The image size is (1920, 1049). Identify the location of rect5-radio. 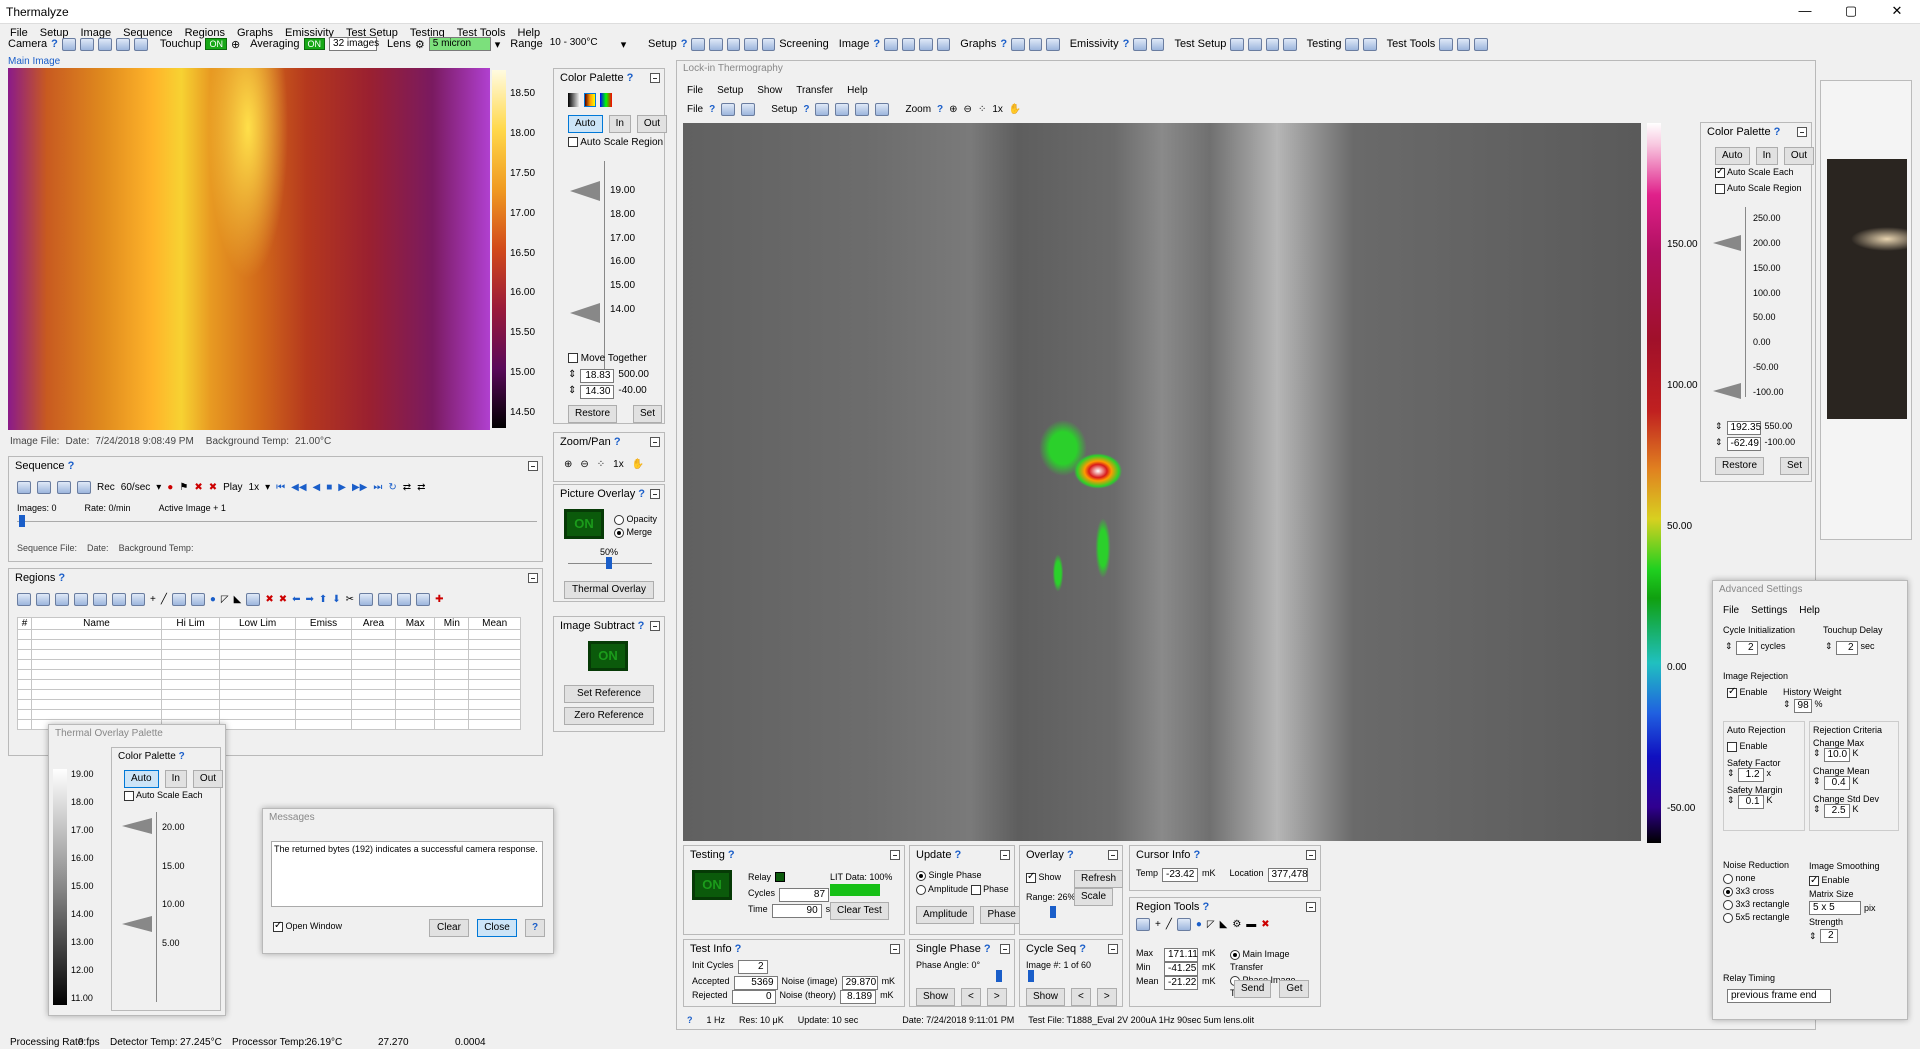
(1728, 917).